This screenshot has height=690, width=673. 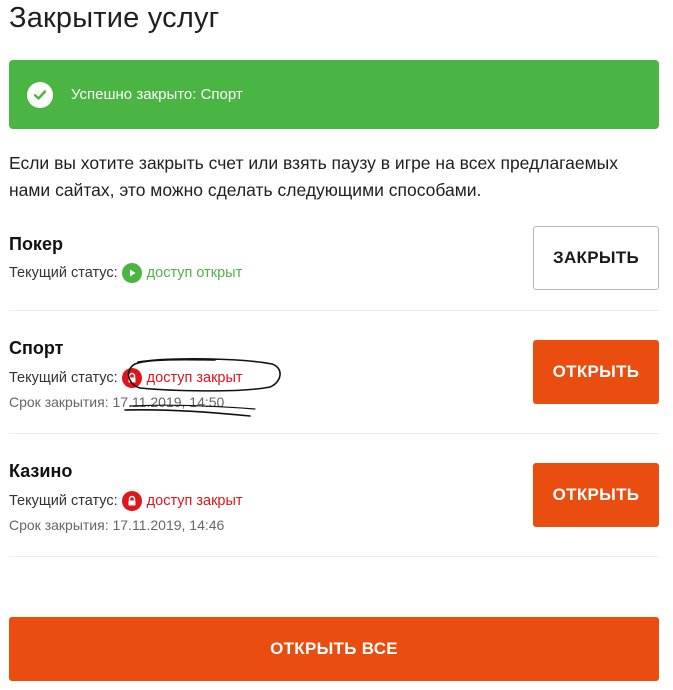 What do you see at coordinates (114, 18) in the screenshot?
I see `page-title: Закрытие услуг` at bounding box center [114, 18].